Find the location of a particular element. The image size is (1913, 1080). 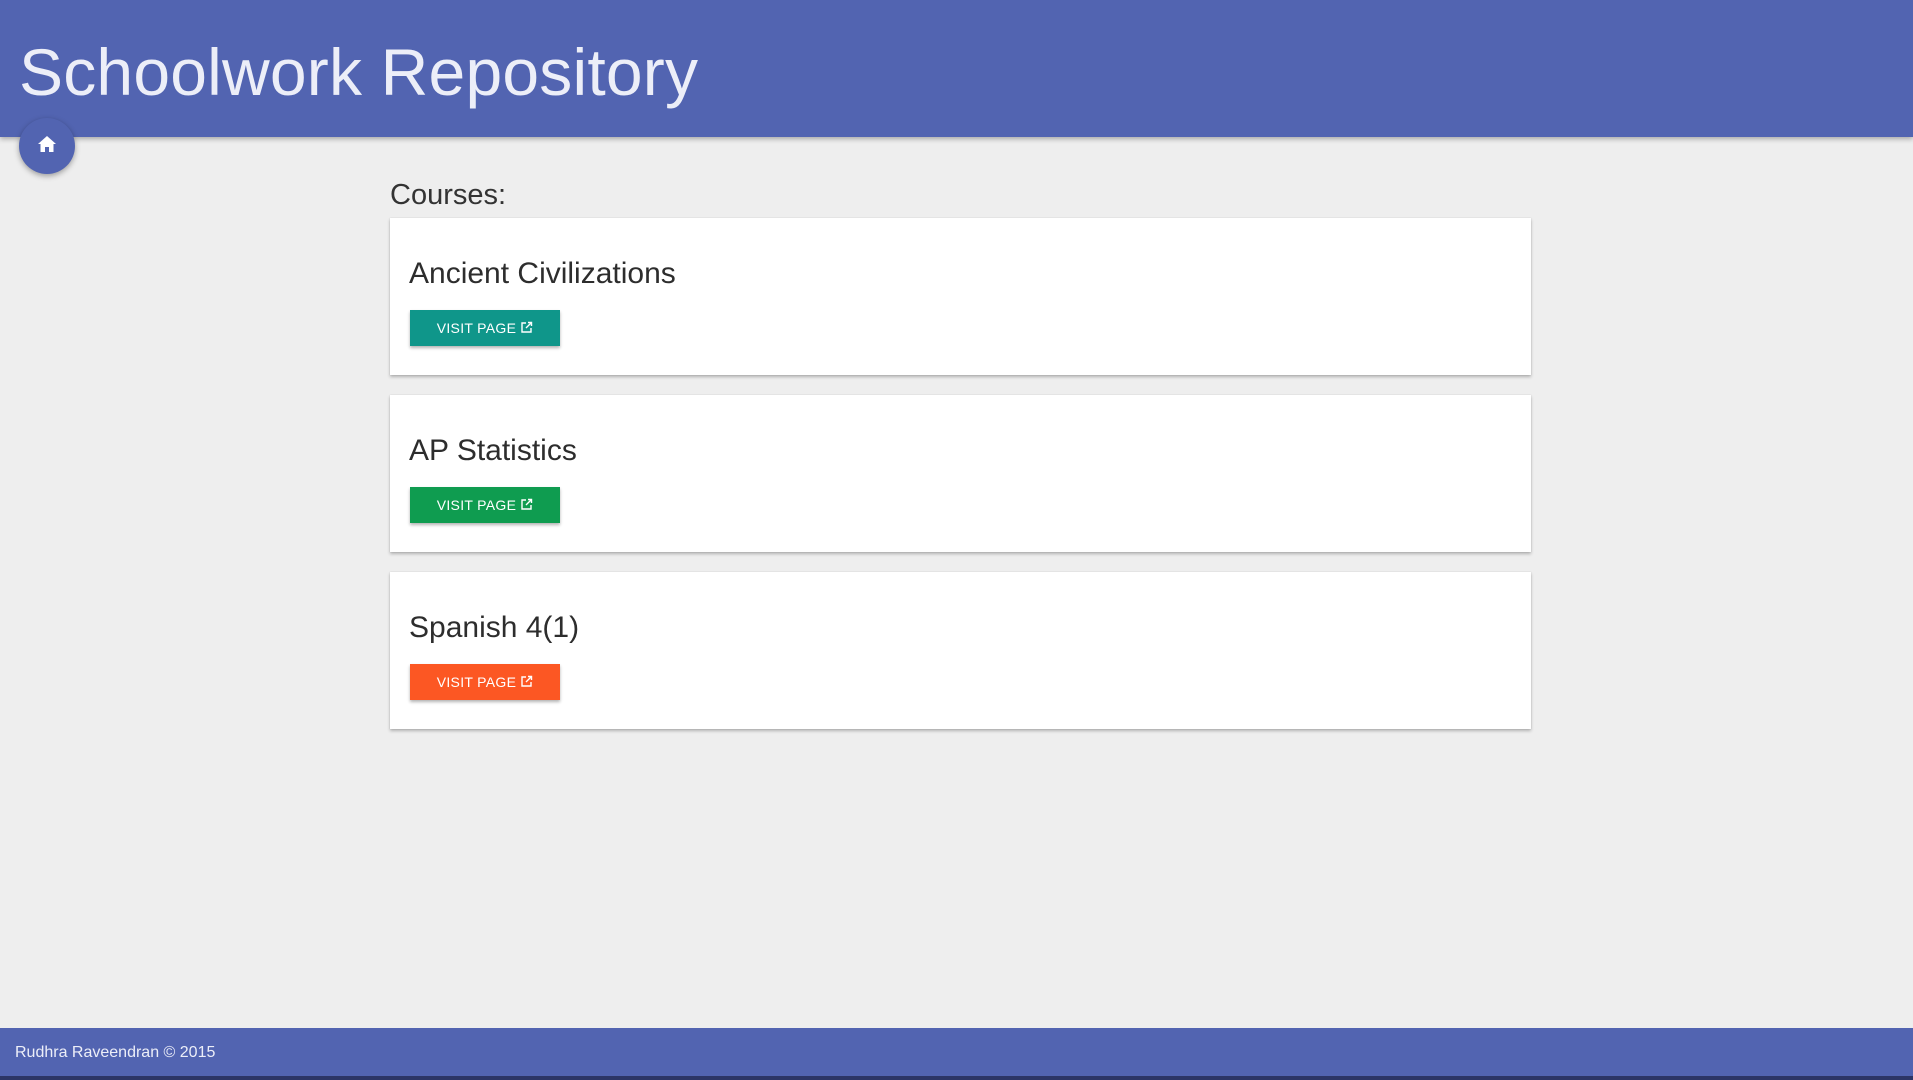

course-card: AP Statistics VISIT PAGE is located at coordinates (960, 473).